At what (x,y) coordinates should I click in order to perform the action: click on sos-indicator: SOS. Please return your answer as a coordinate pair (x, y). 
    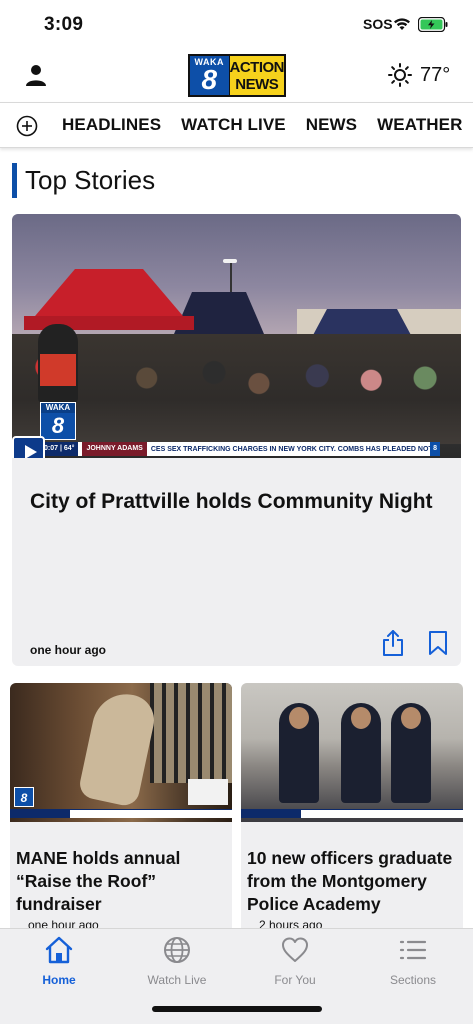
    Looking at the image, I should click on (378, 24).